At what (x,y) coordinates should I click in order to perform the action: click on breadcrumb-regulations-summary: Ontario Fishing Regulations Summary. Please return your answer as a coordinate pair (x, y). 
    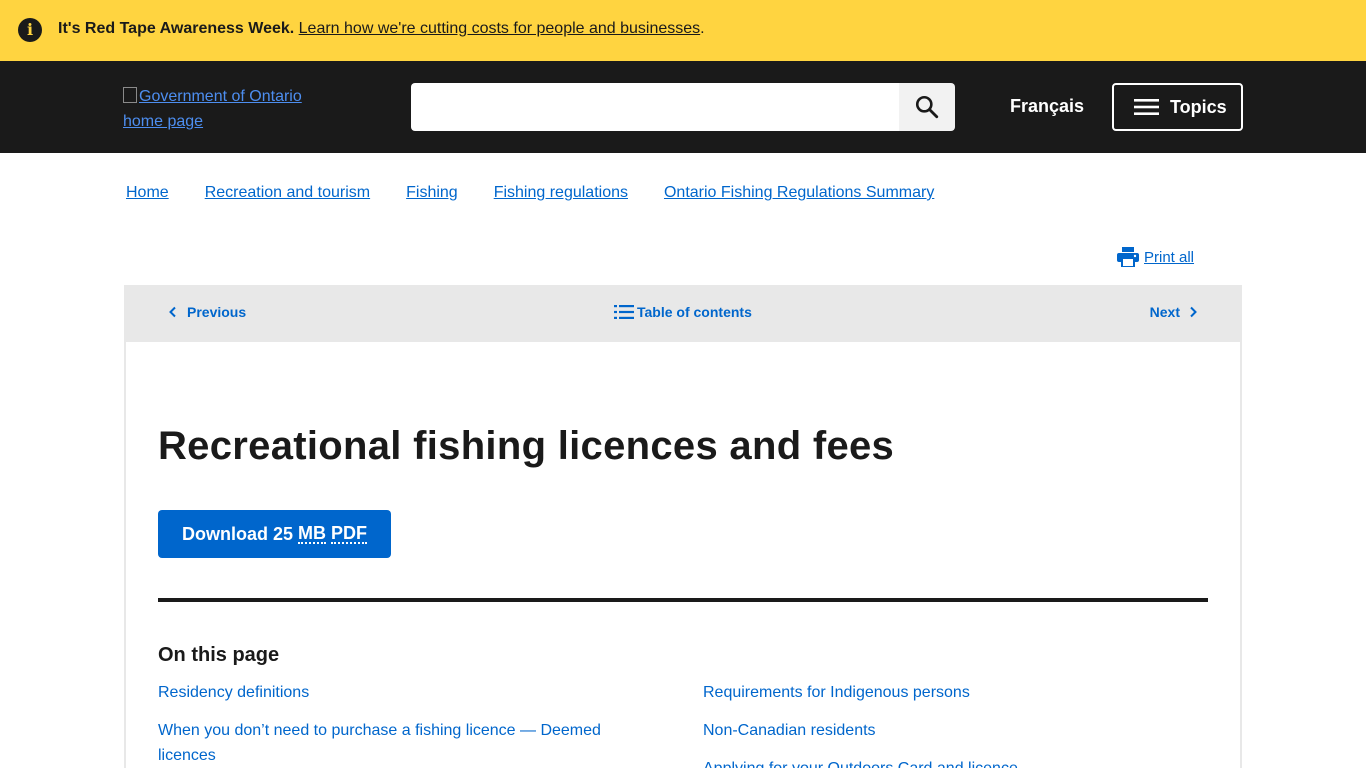
    Looking at the image, I should click on (799, 193).